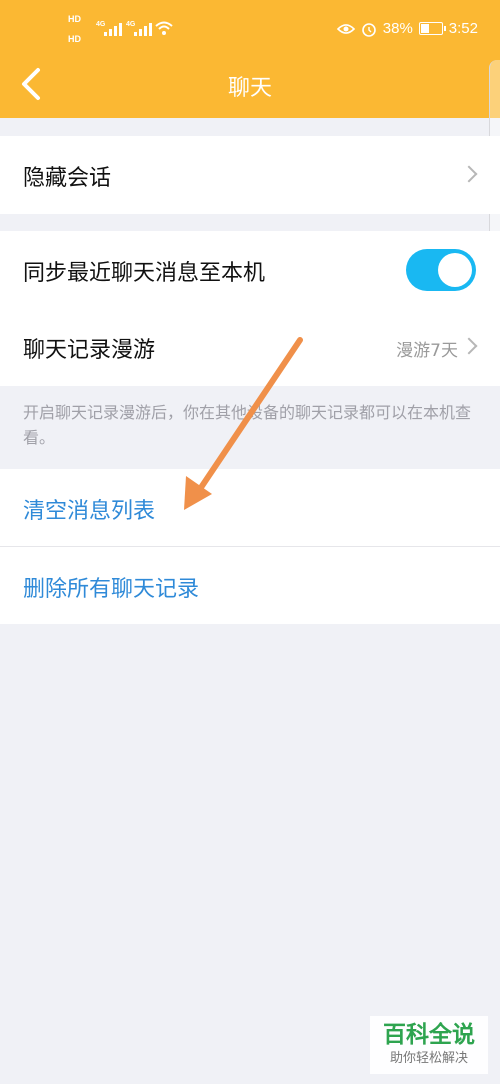 The height and width of the screenshot is (1084, 500). What do you see at coordinates (250, 59) in the screenshot?
I see `app-header: HD HD 4G 4G 38% 3:52 聊天` at bounding box center [250, 59].